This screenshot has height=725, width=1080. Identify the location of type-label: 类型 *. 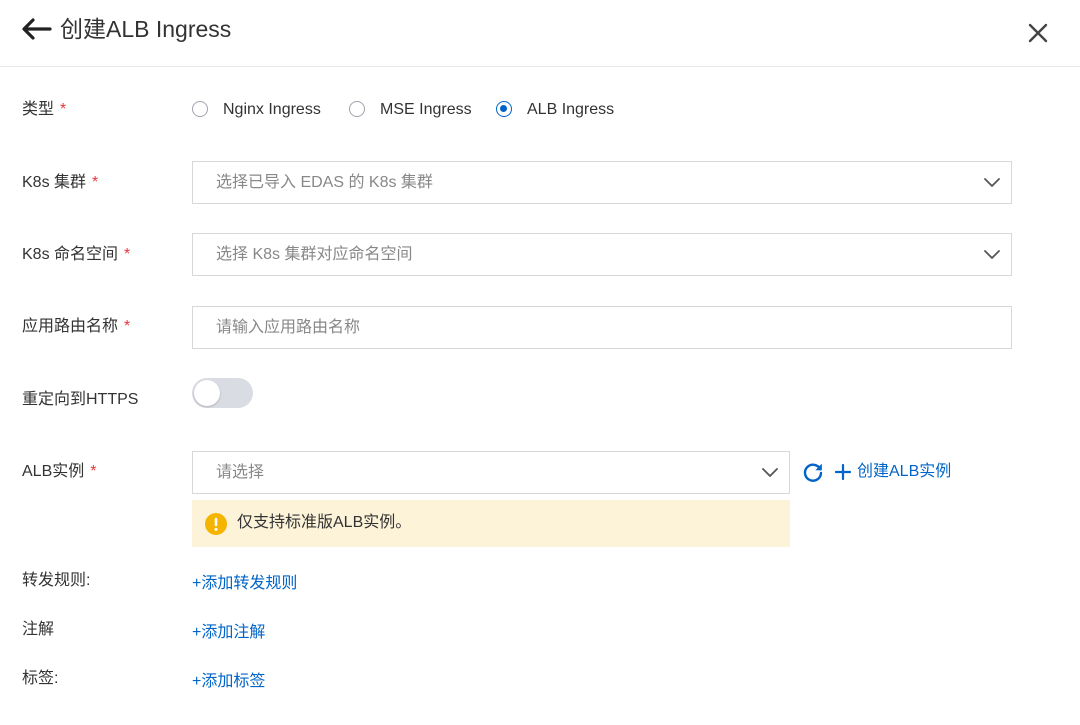
(44, 110).